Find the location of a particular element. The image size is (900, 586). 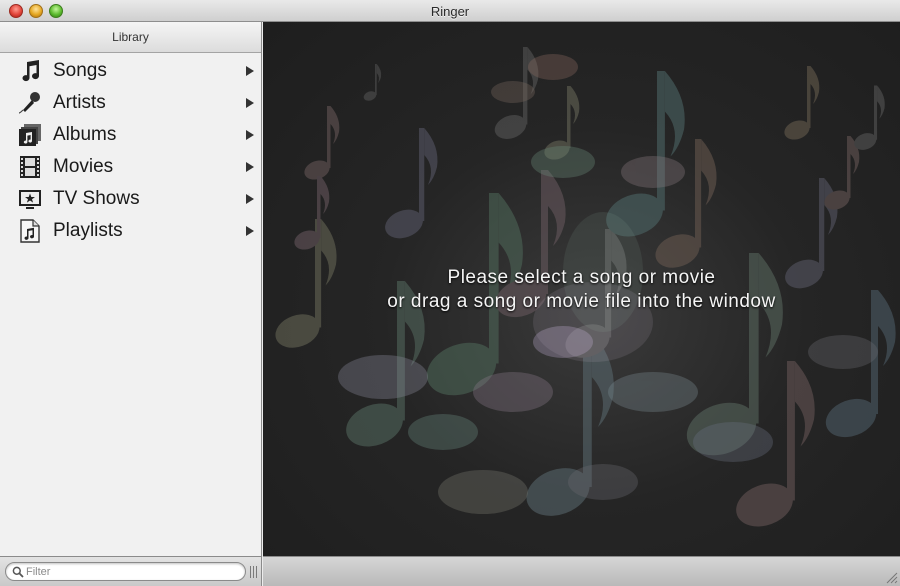

title-bar: Ringer is located at coordinates (450, 11).